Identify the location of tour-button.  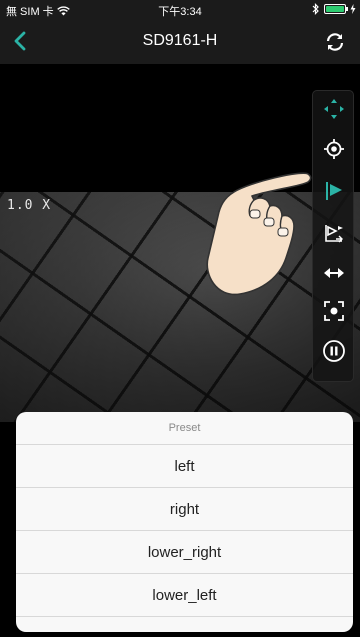
(334, 233).